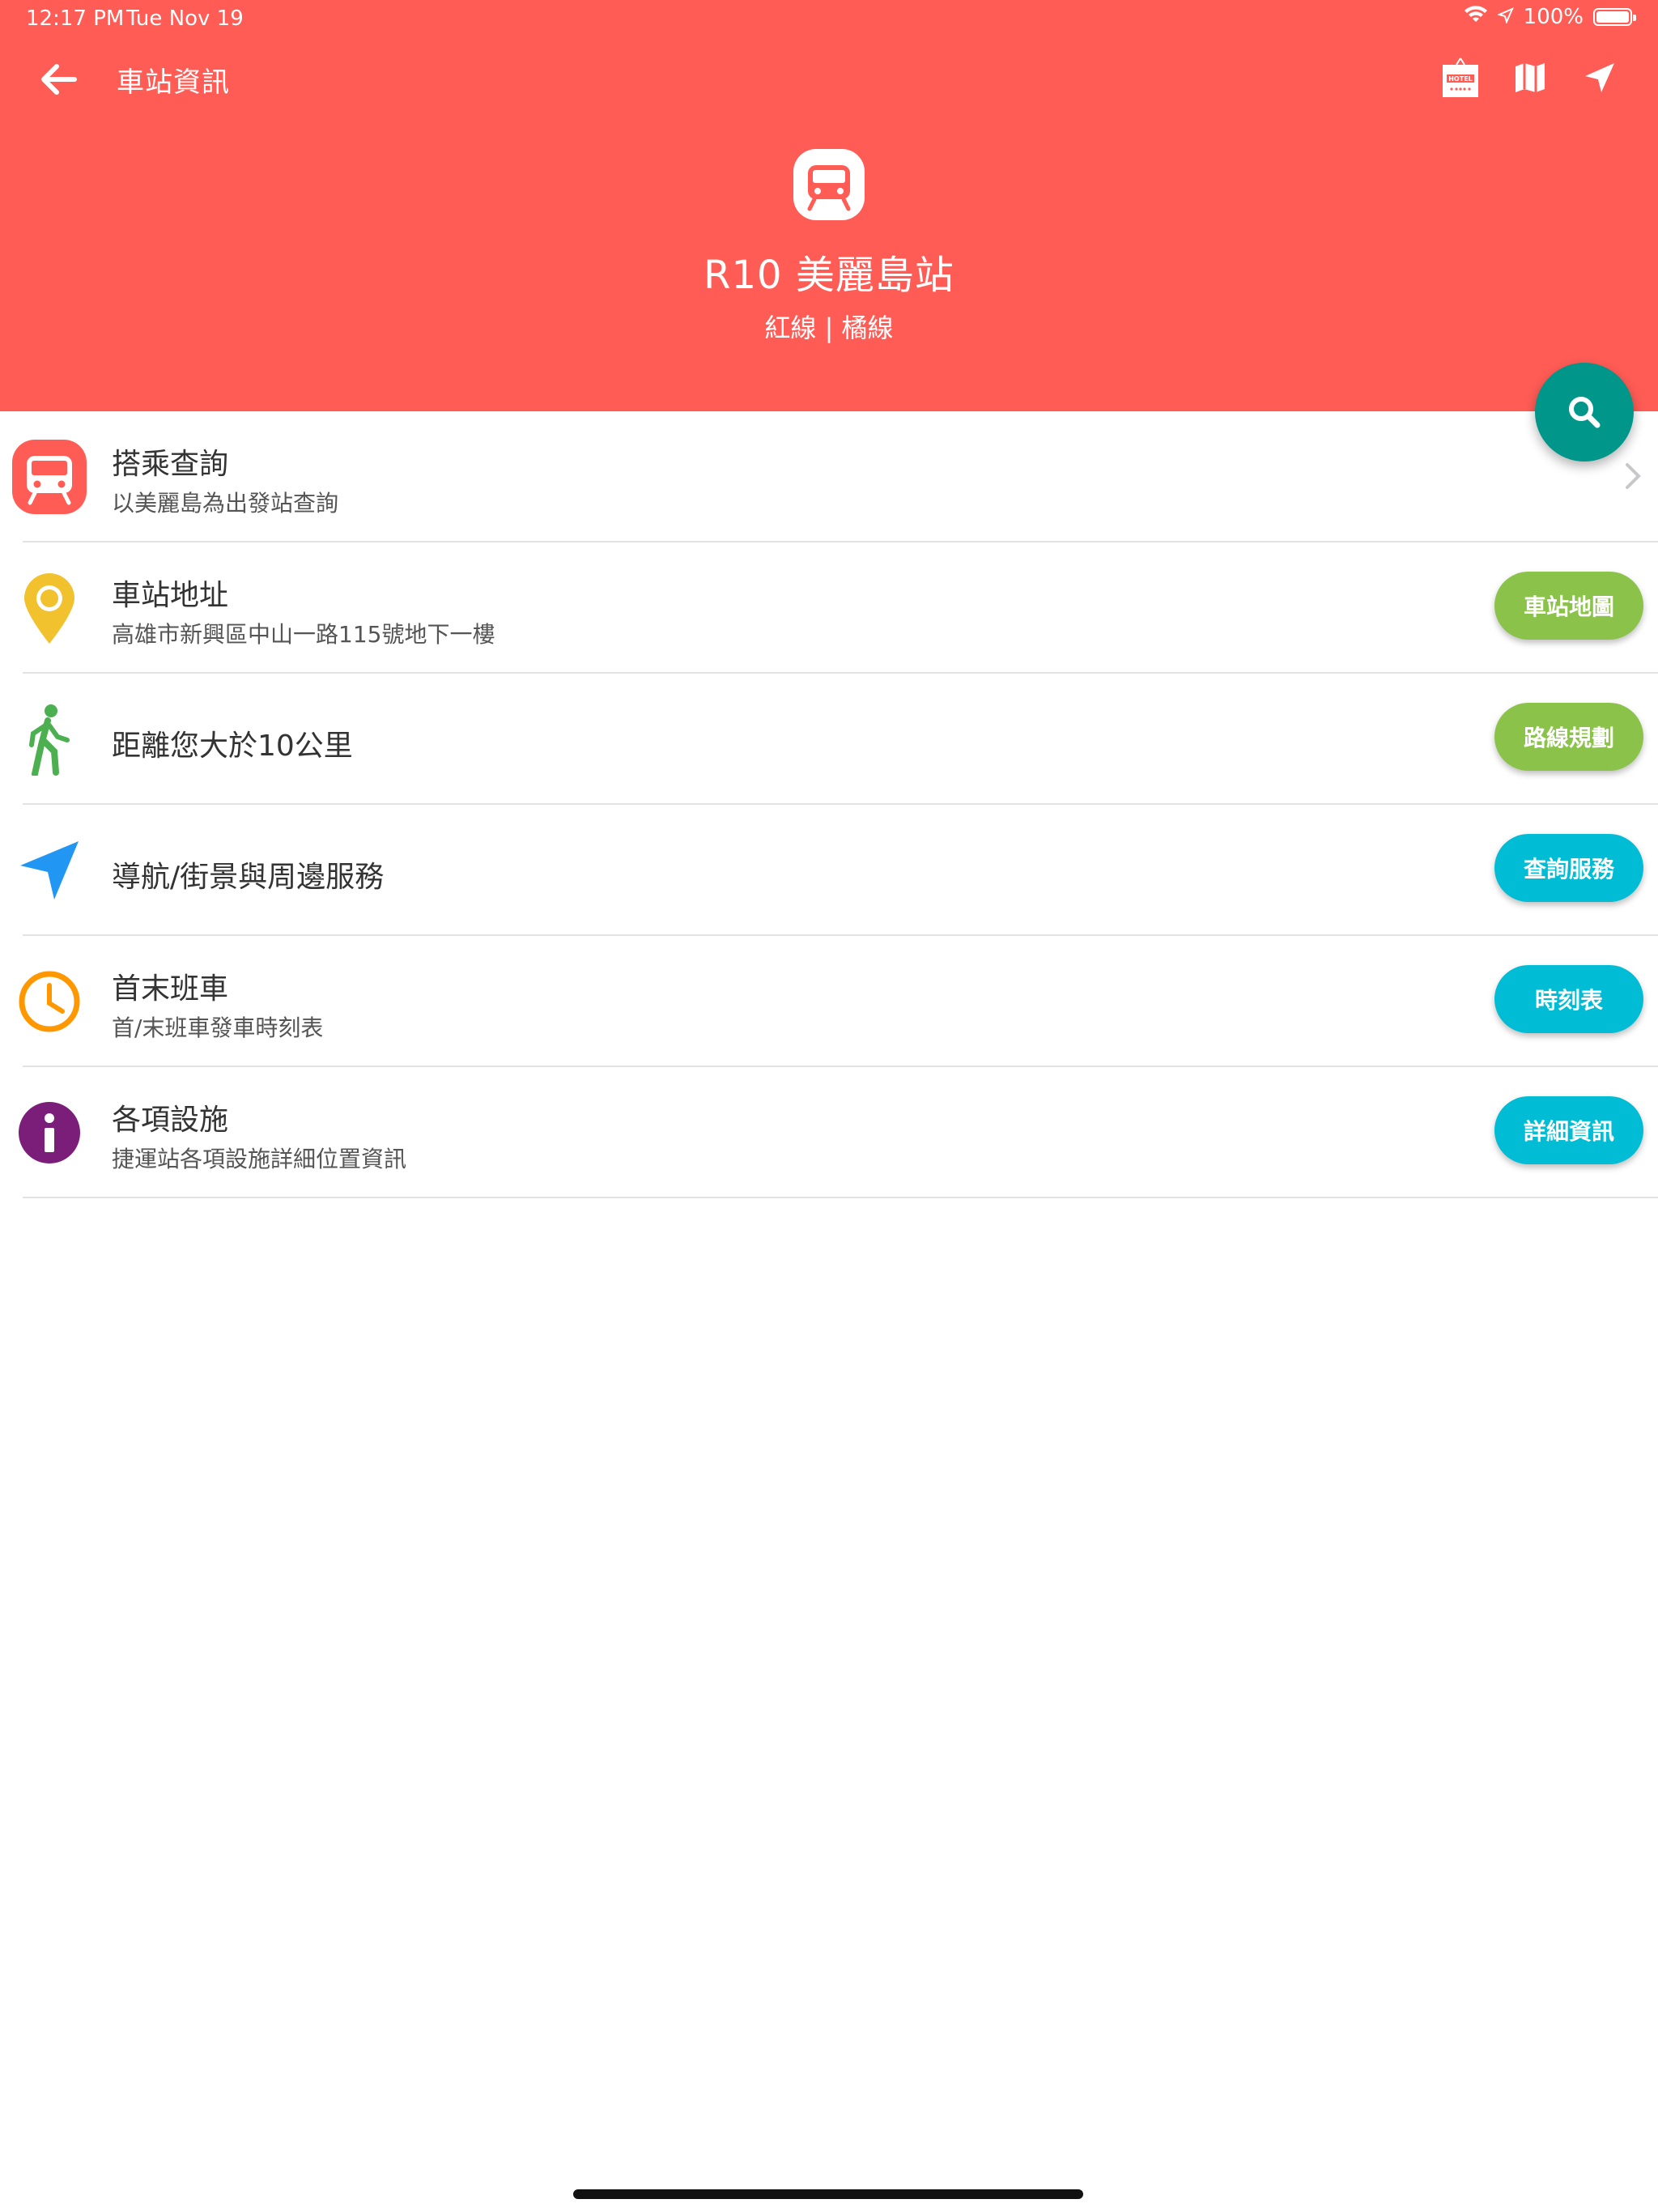  Describe the element at coordinates (1568, 1130) in the screenshot. I see `details-button: 詳細資訊` at that location.